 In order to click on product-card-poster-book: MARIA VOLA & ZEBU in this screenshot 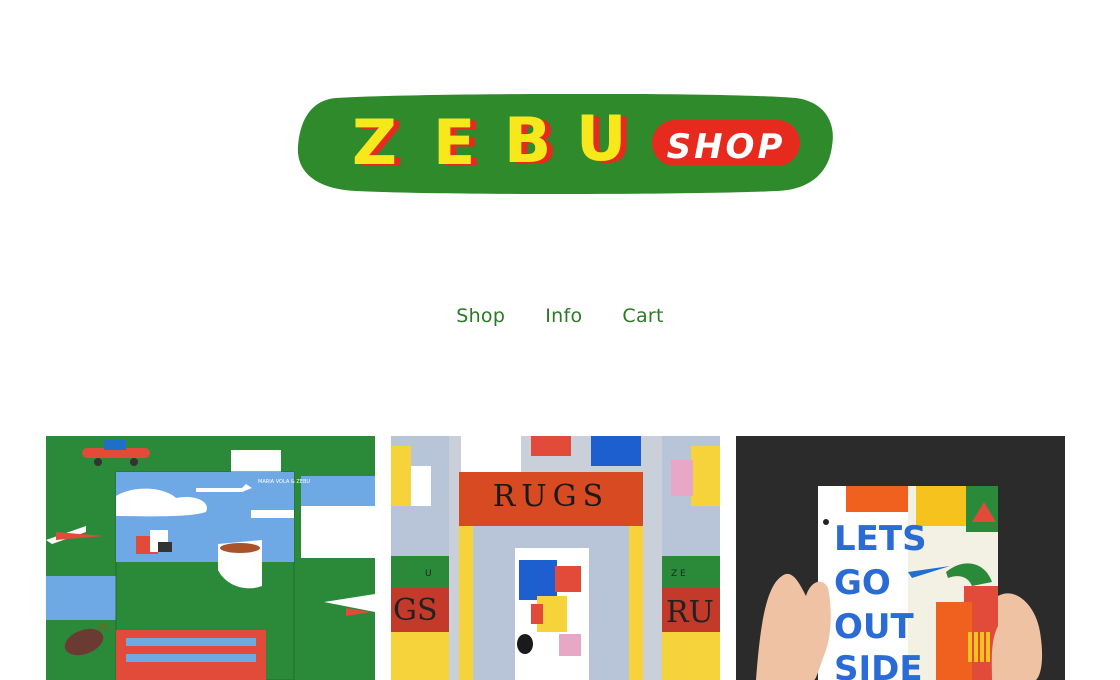, I will do `click(210, 558)`.